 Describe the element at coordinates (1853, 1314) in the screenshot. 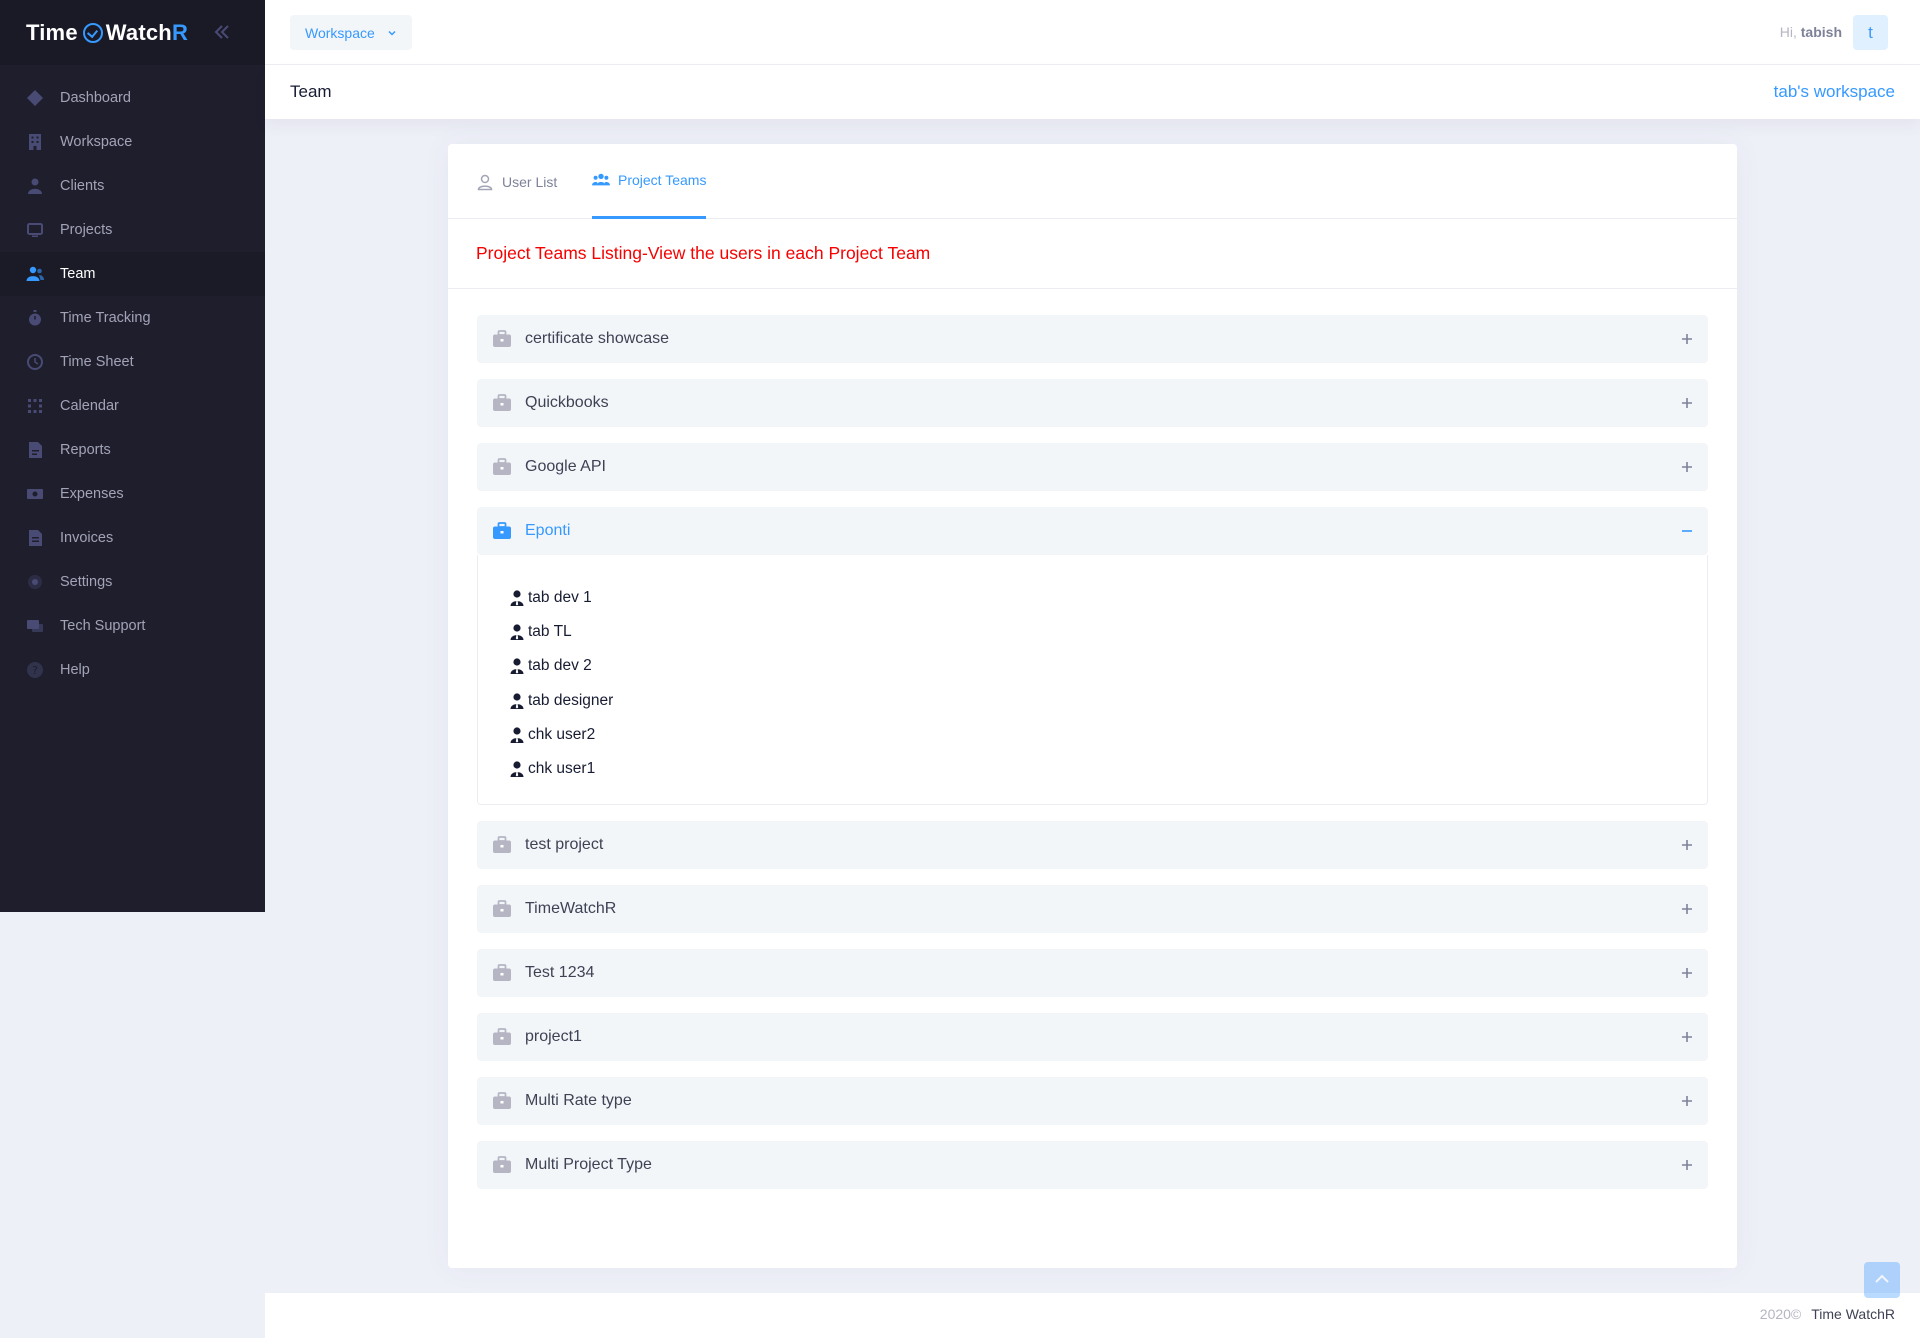

I see `footer-brand-link: Time WatchR` at that location.